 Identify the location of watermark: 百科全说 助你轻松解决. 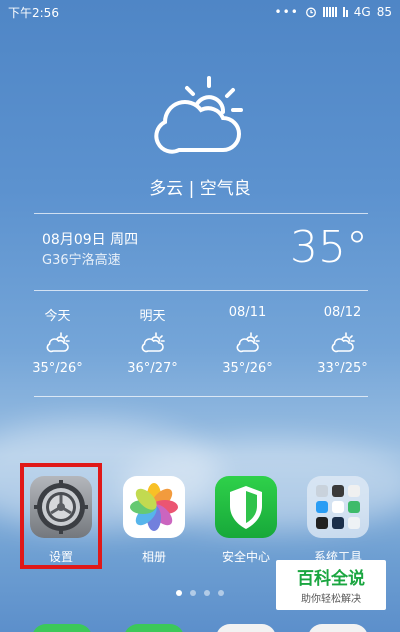
(331, 585).